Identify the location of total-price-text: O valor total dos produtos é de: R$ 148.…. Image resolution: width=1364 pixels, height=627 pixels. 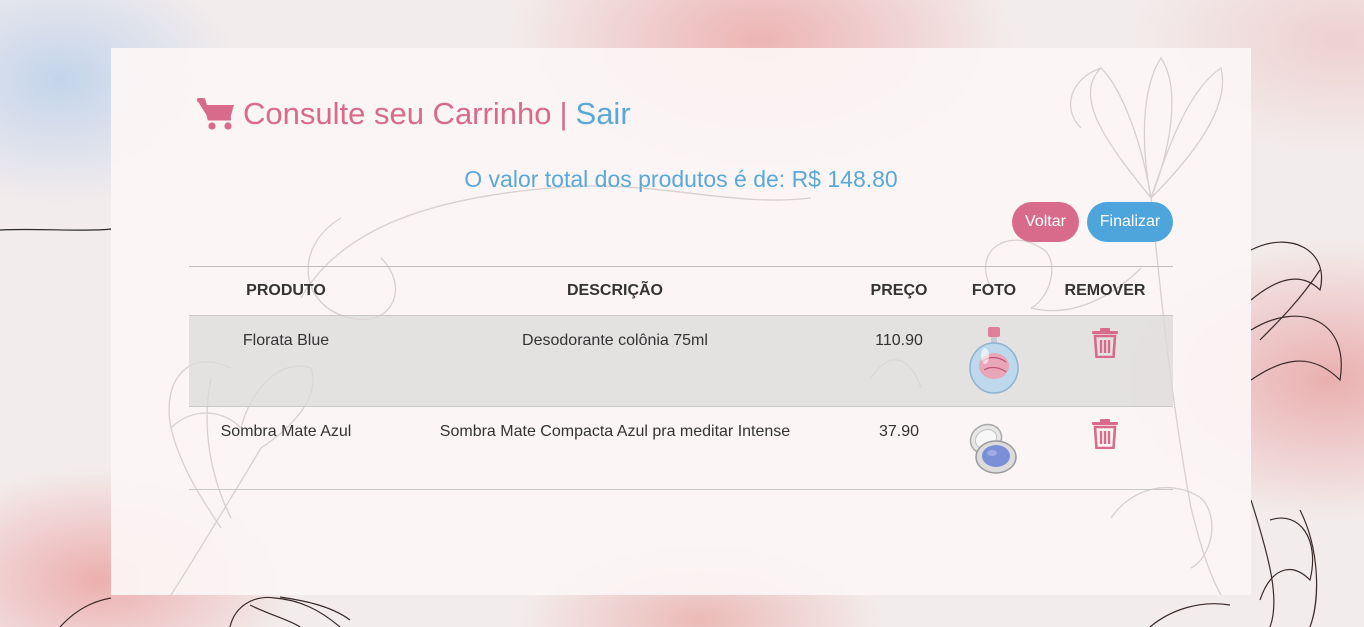
(681, 179).